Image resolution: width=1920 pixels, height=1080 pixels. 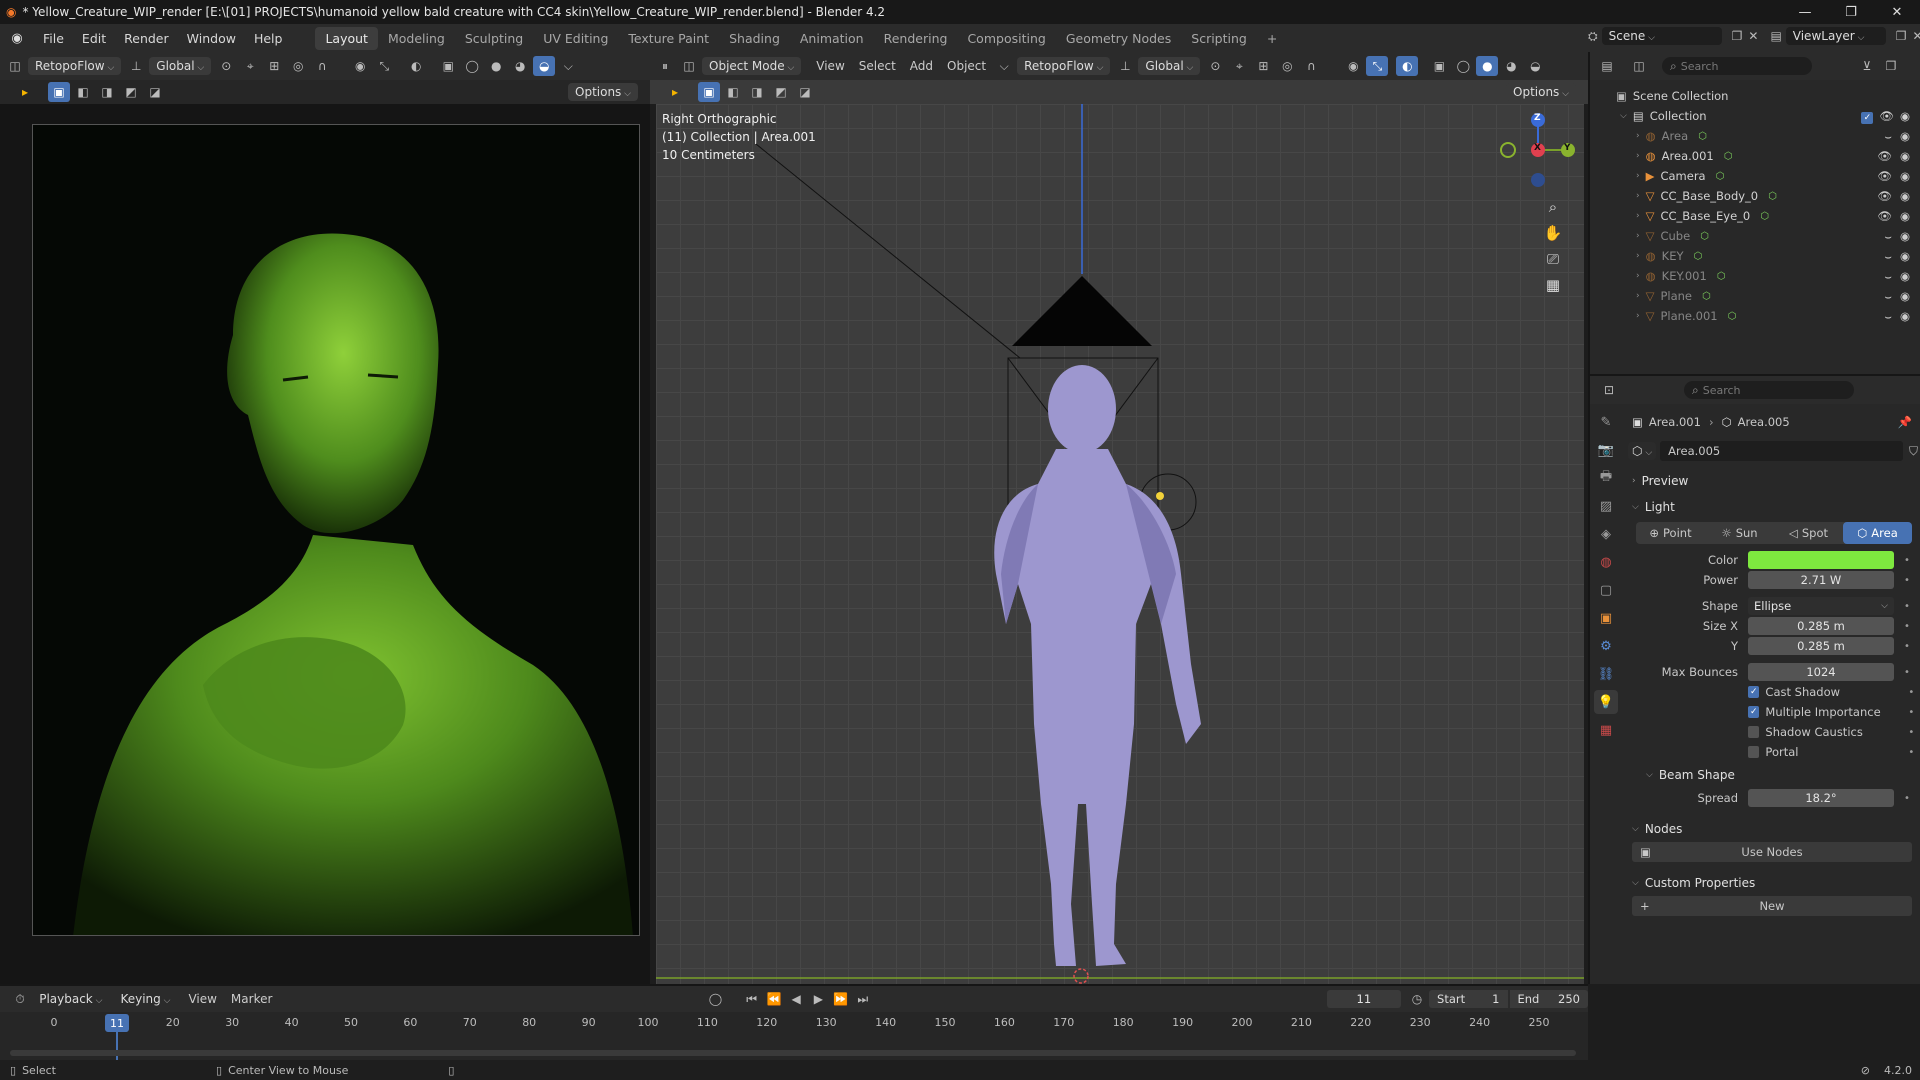 What do you see at coordinates (752, 999) in the screenshot?
I see `jump-start-icon: ⏮` at bounding box center [752, 999].